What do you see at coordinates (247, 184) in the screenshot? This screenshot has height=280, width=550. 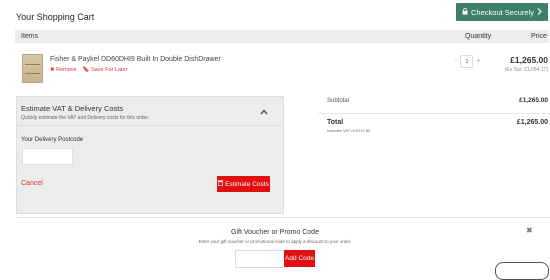 I see `estimate-costs-label: Estimate Costs` at bounding box center [247, 184].